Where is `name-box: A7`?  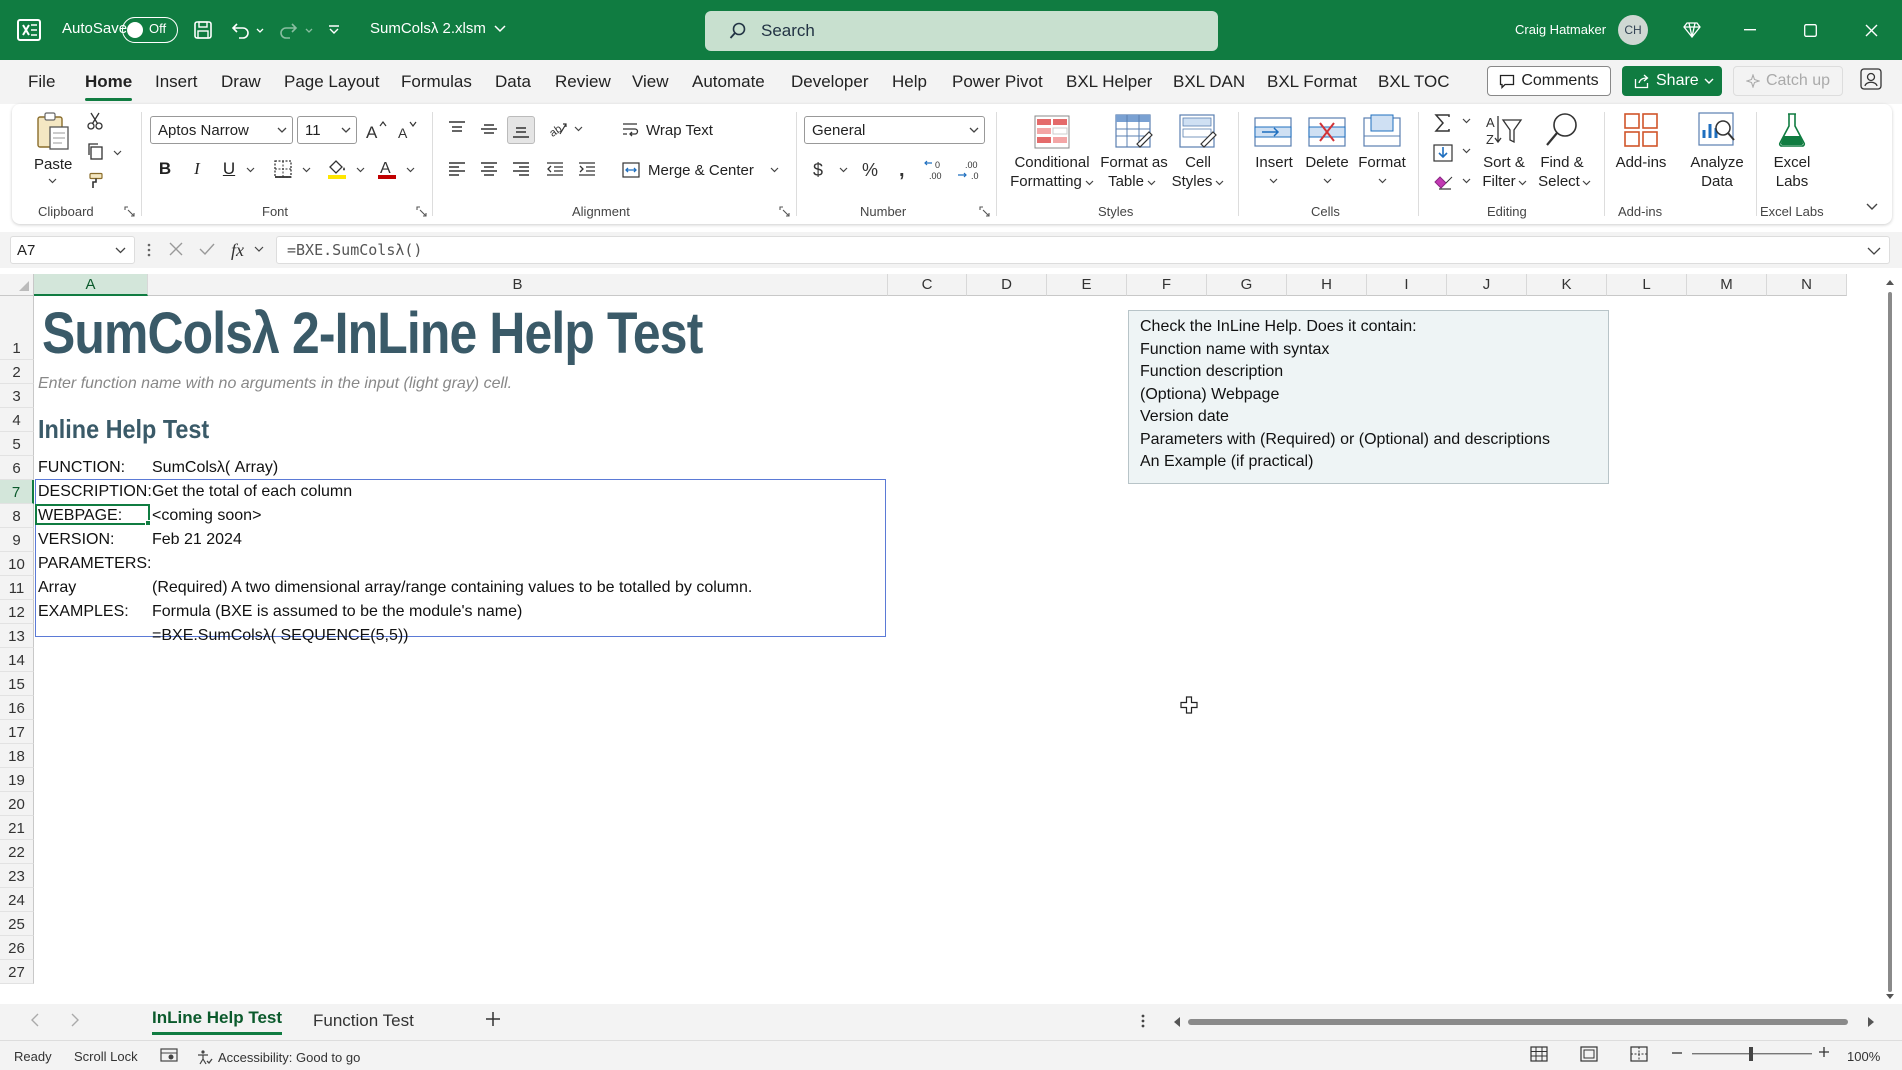 name-box: A7 is located at coordinates (72, 250).